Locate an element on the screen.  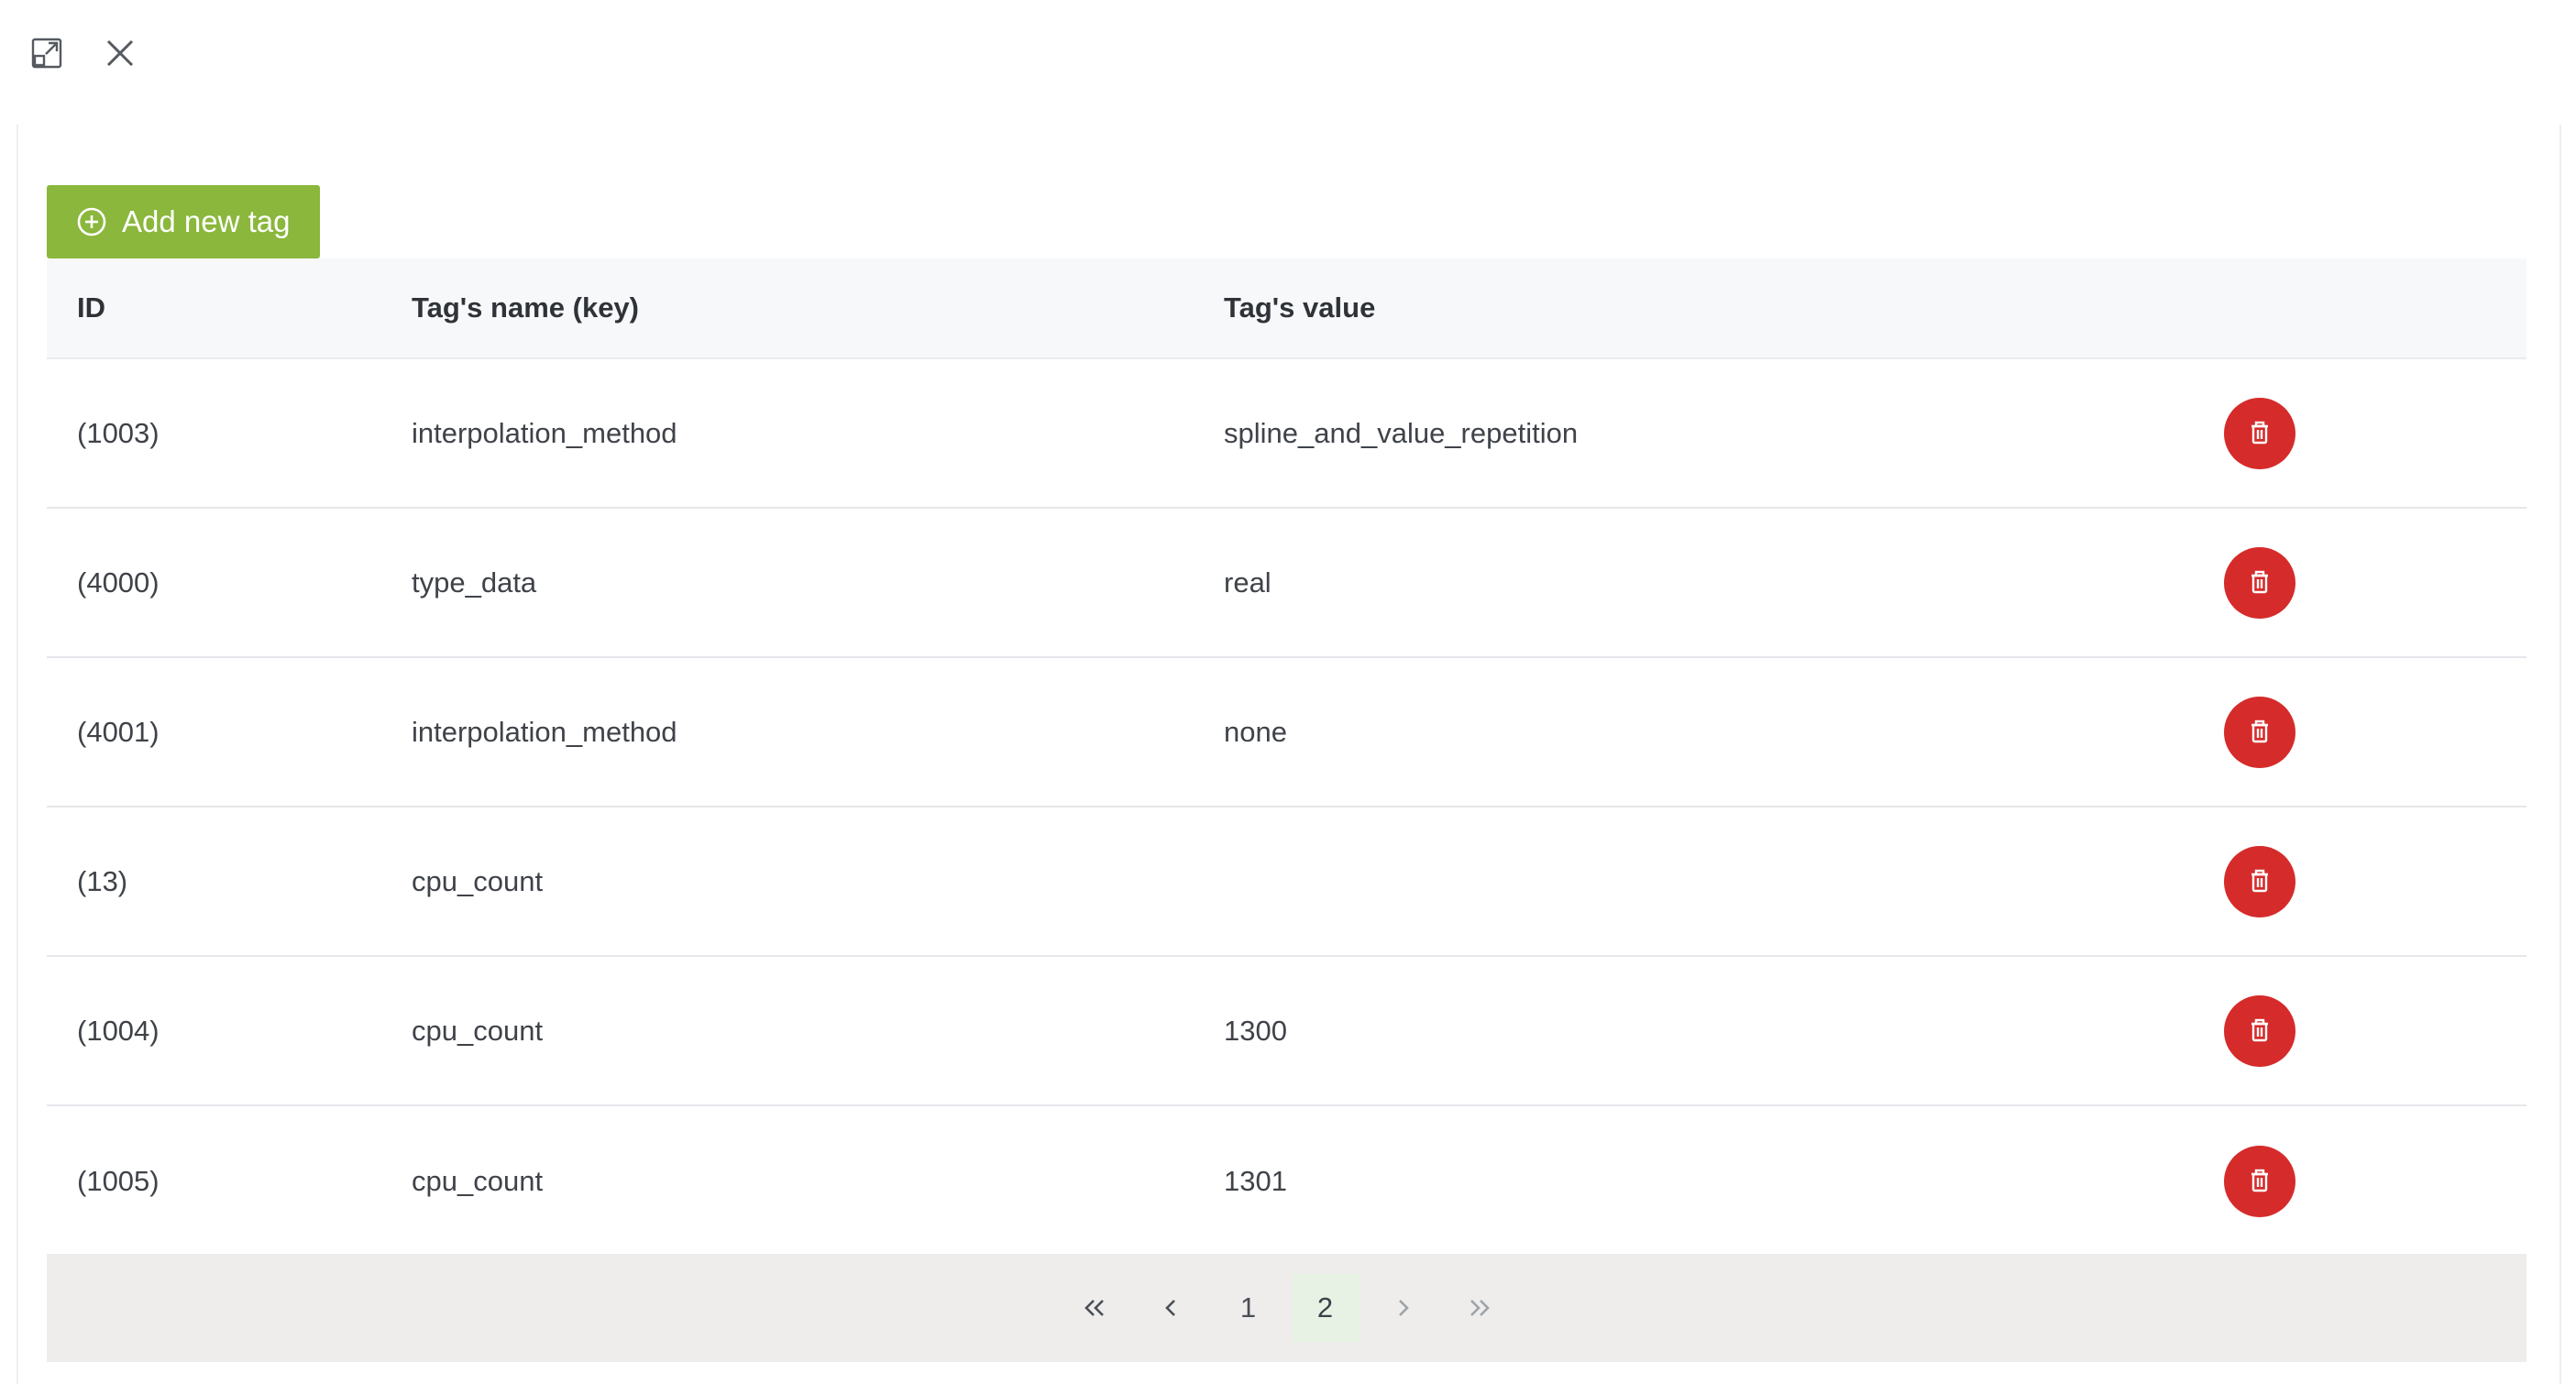
cell-id: (4001) is located at coordinates (118, 731).